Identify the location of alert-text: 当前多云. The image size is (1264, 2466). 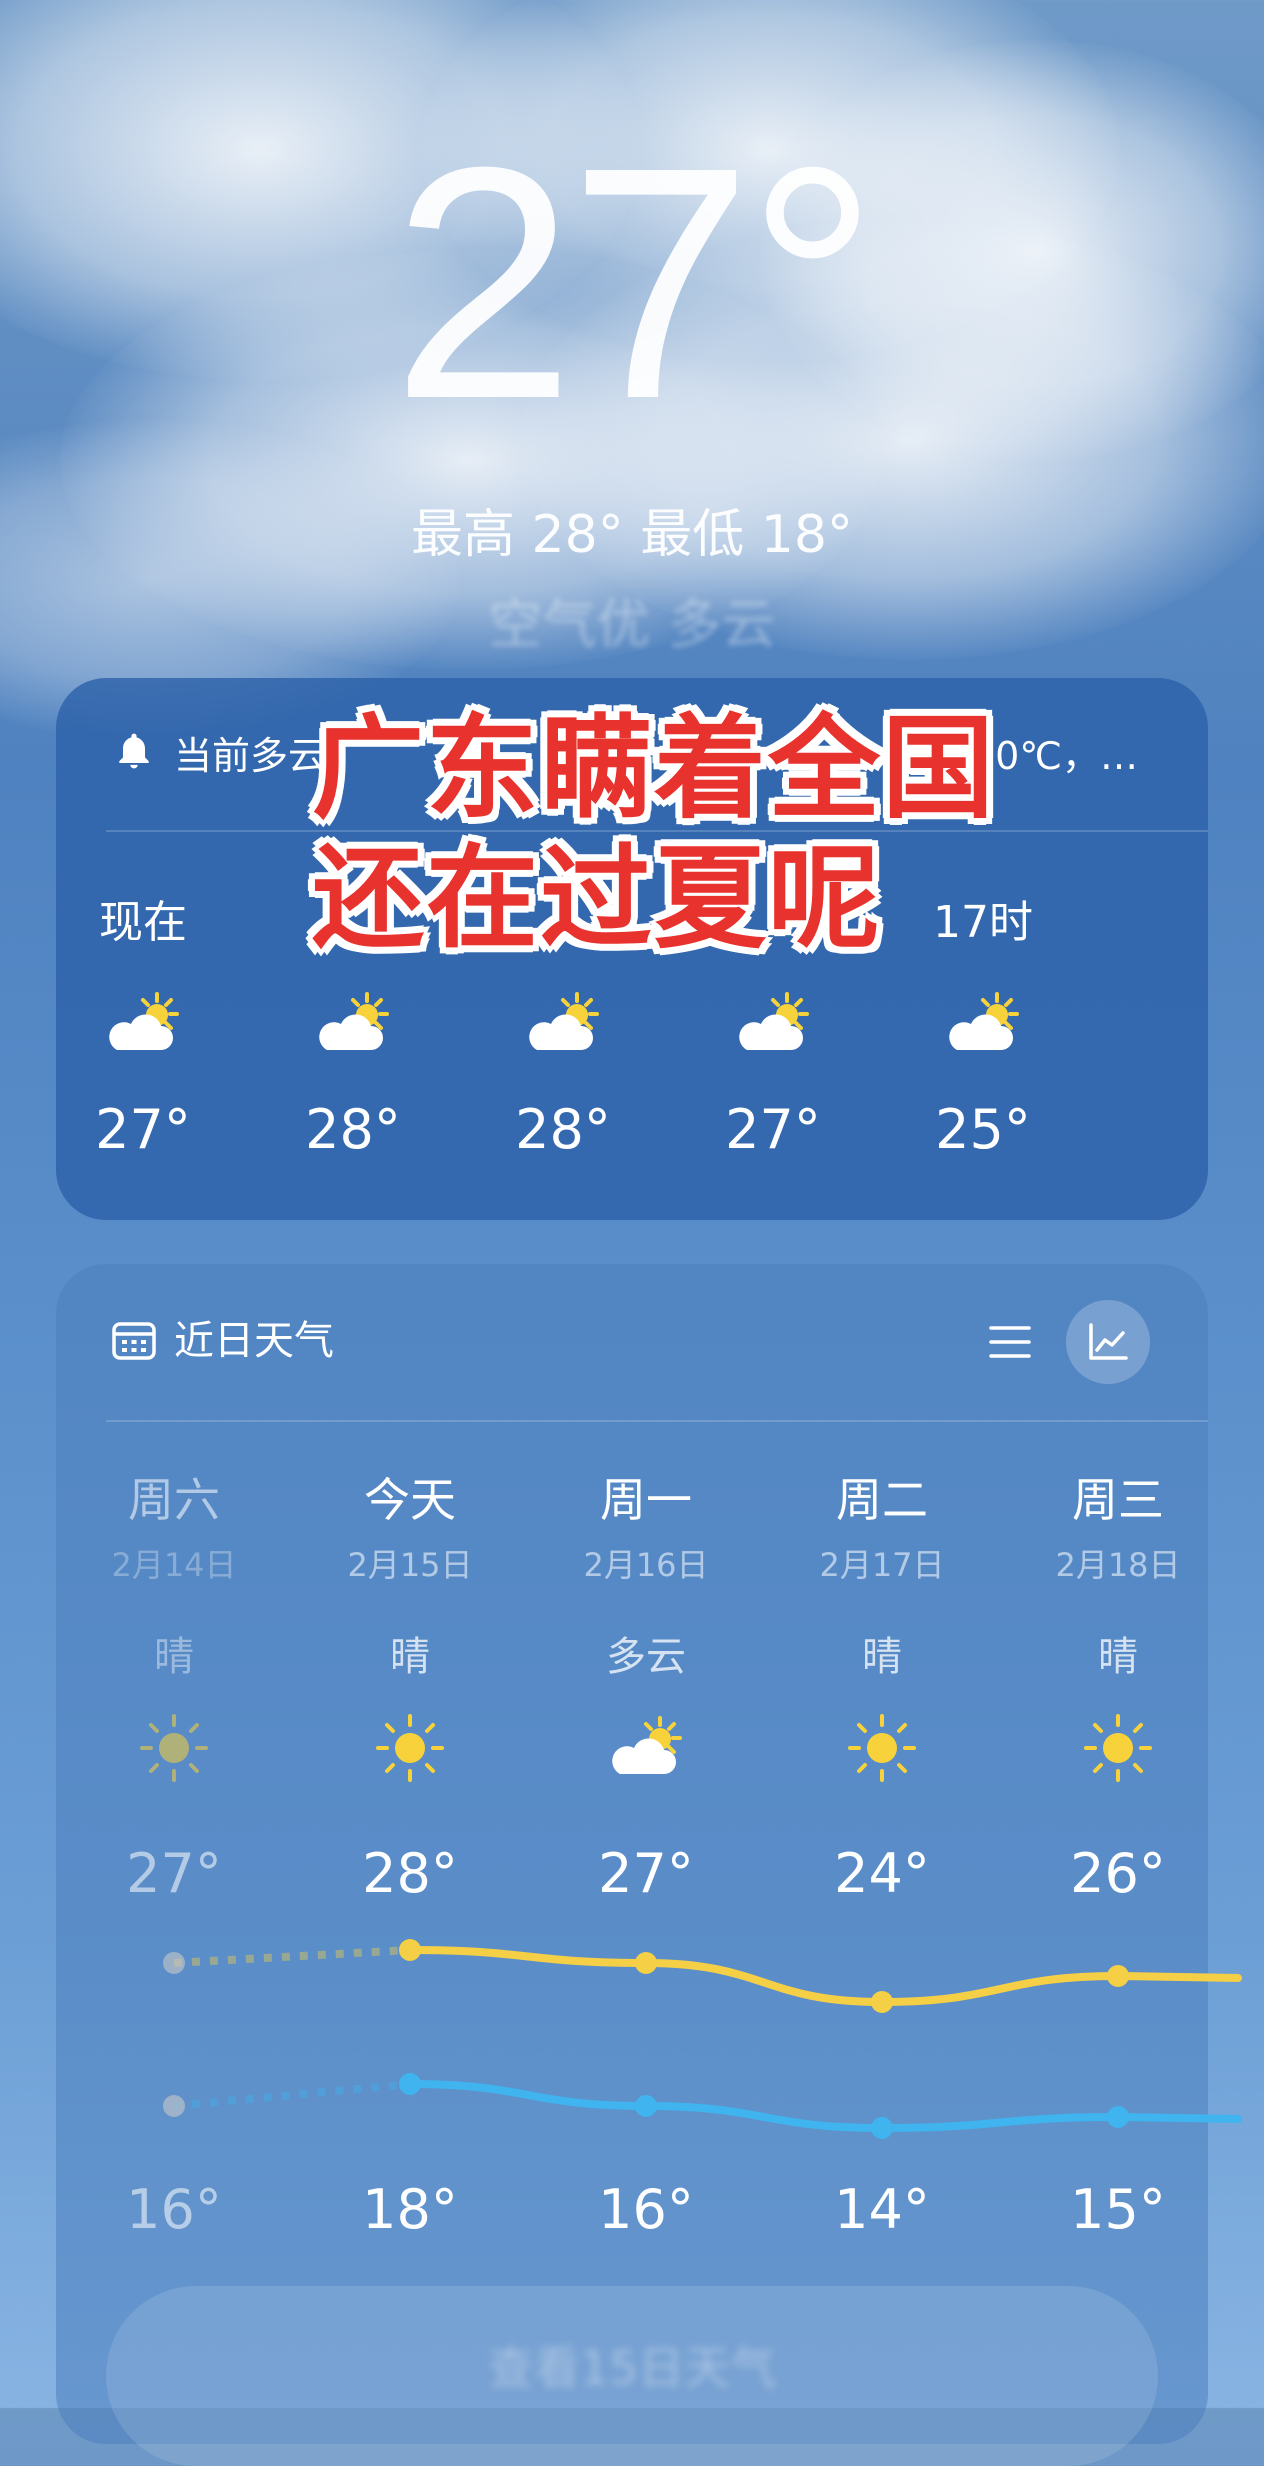
(250, 755).